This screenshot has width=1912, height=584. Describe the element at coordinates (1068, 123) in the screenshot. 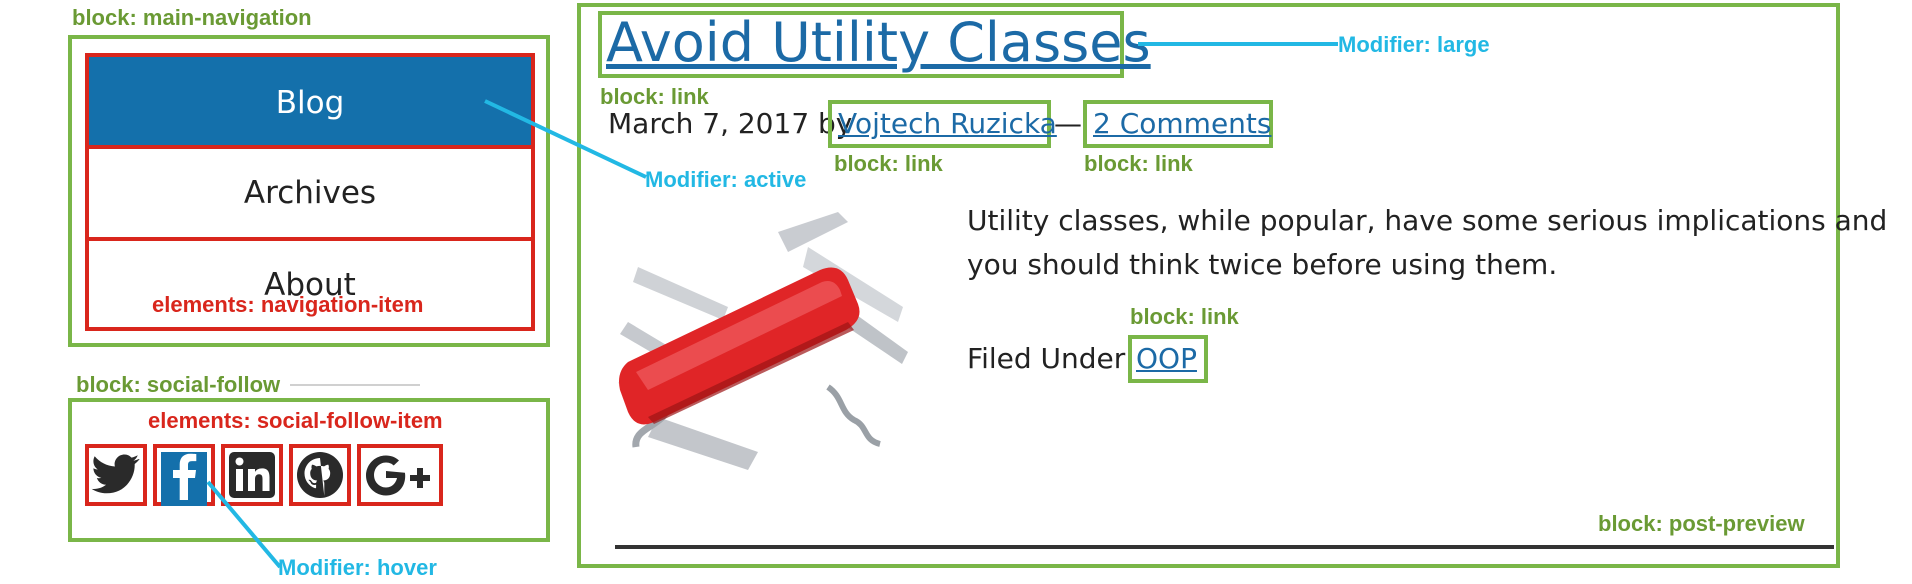

I see `meta-dash: —` at that location.